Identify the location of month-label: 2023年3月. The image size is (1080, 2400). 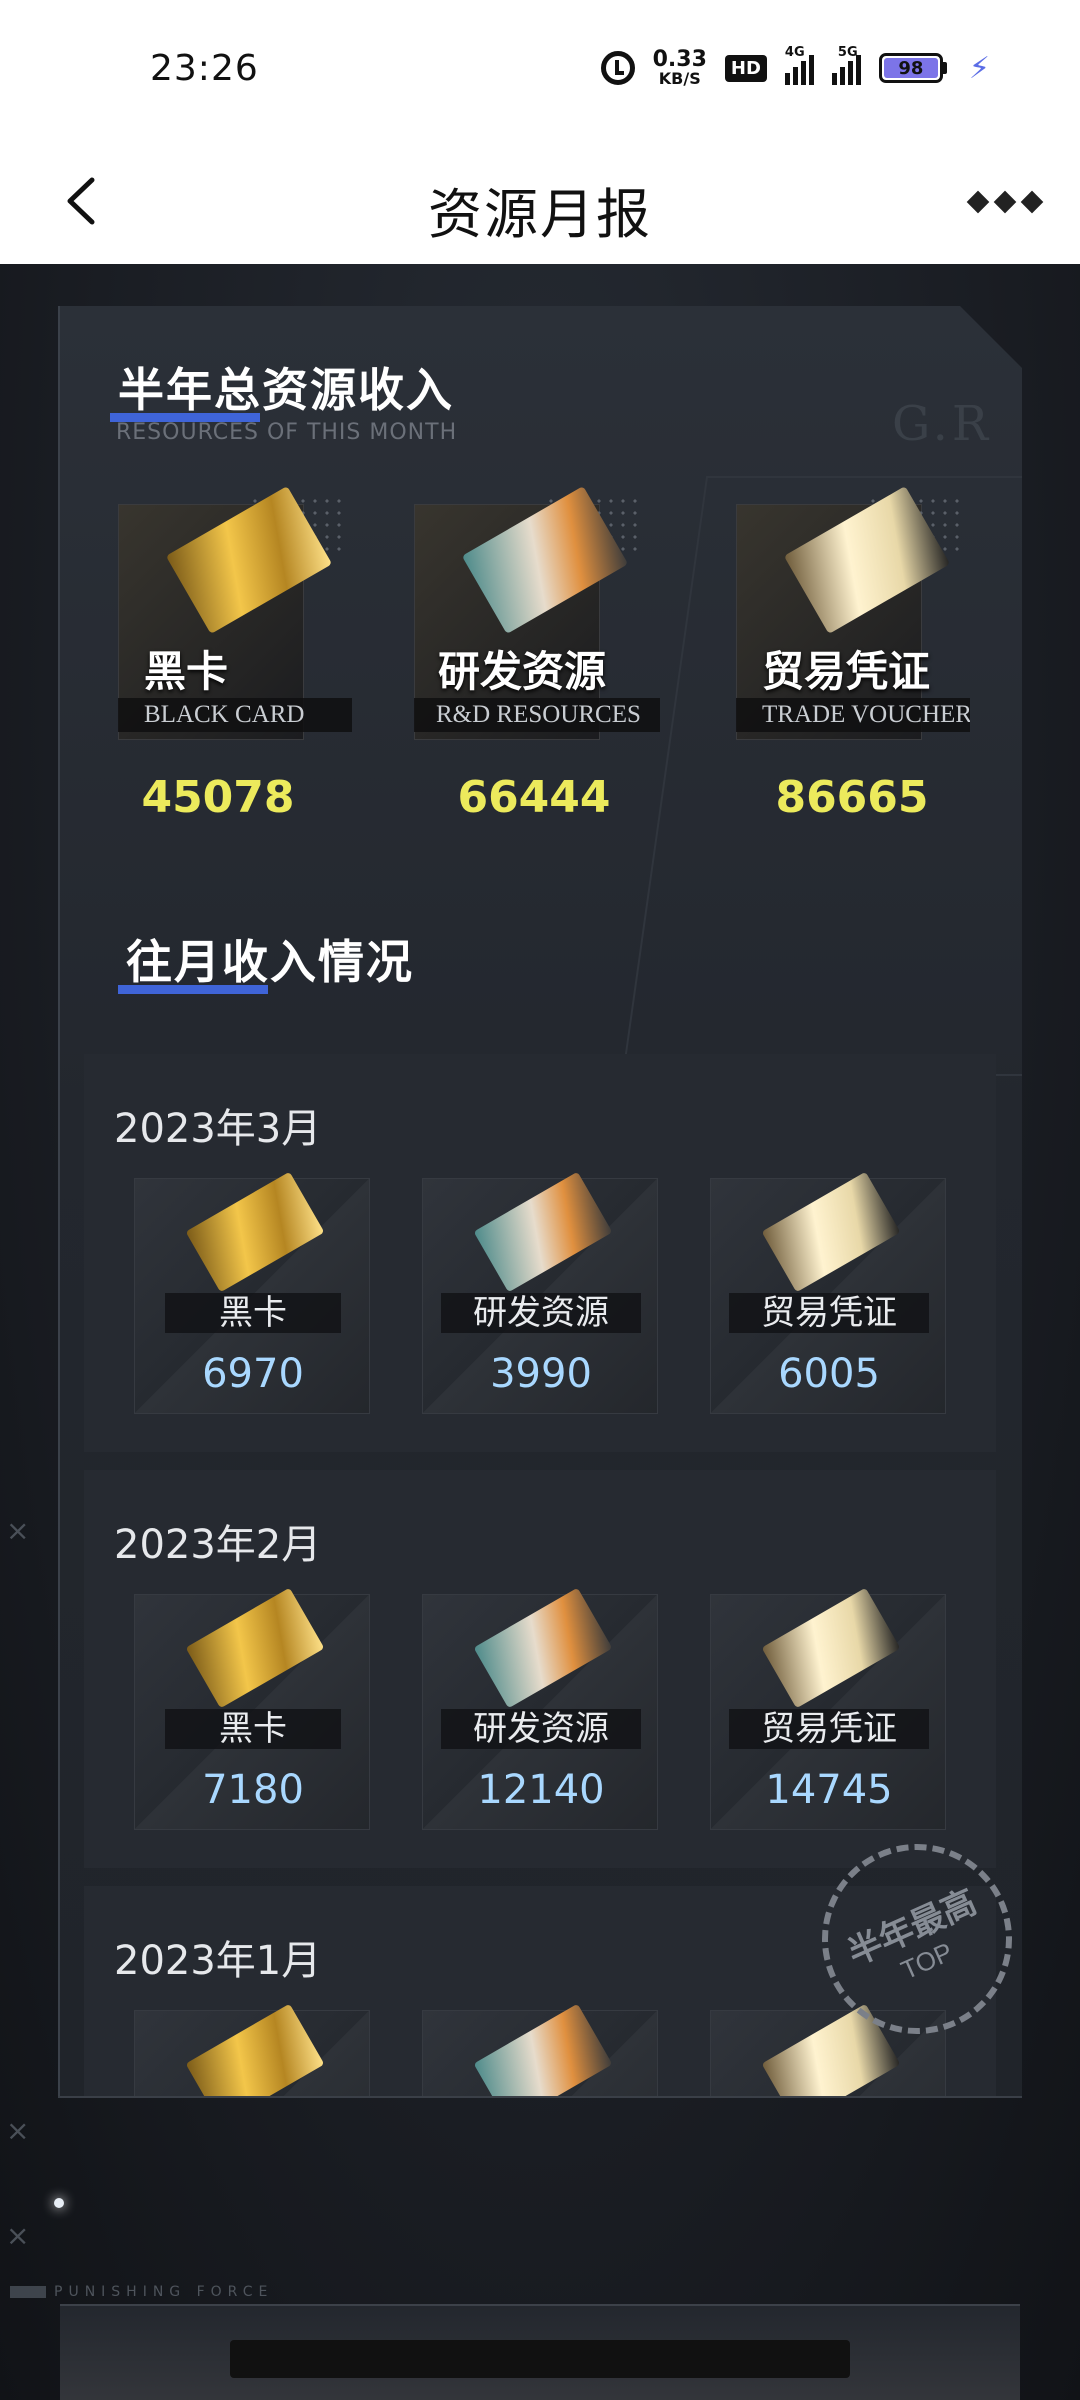
(218, 1129).